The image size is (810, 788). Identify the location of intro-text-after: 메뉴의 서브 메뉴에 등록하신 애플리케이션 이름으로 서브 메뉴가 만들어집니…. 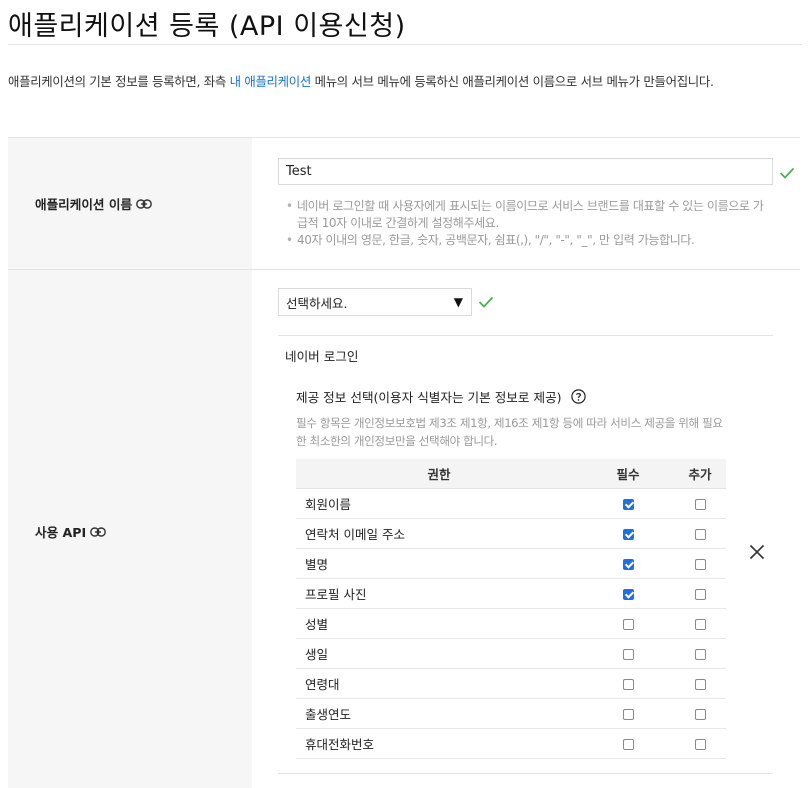
(512, 81).